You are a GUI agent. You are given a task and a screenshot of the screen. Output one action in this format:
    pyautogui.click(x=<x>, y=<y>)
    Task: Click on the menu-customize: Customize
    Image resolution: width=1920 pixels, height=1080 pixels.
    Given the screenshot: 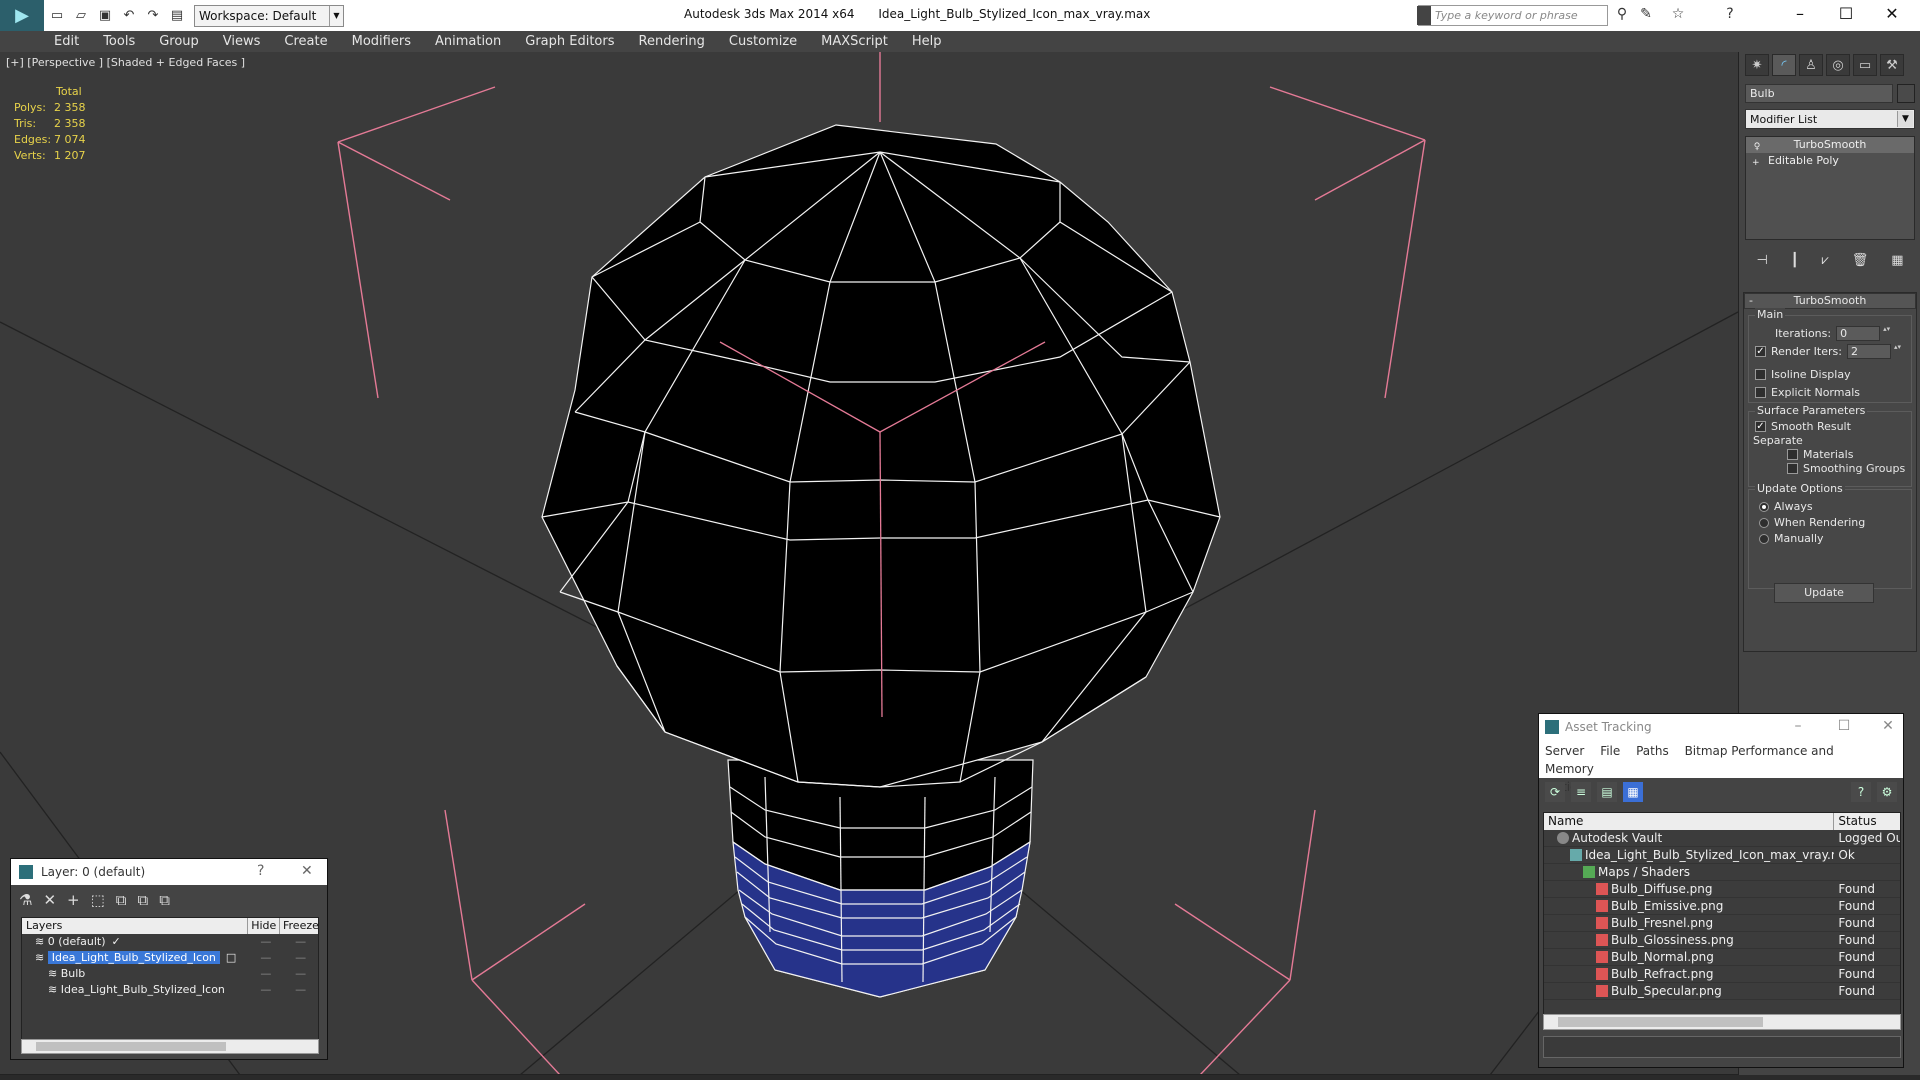 What is the action you would take?
    pyautogui.click(x=763, y=41)
    